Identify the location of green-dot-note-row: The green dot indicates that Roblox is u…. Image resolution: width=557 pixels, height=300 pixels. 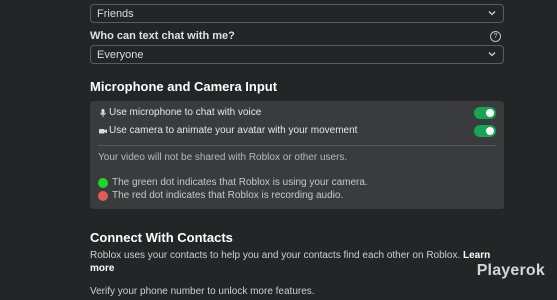
(233, 182).